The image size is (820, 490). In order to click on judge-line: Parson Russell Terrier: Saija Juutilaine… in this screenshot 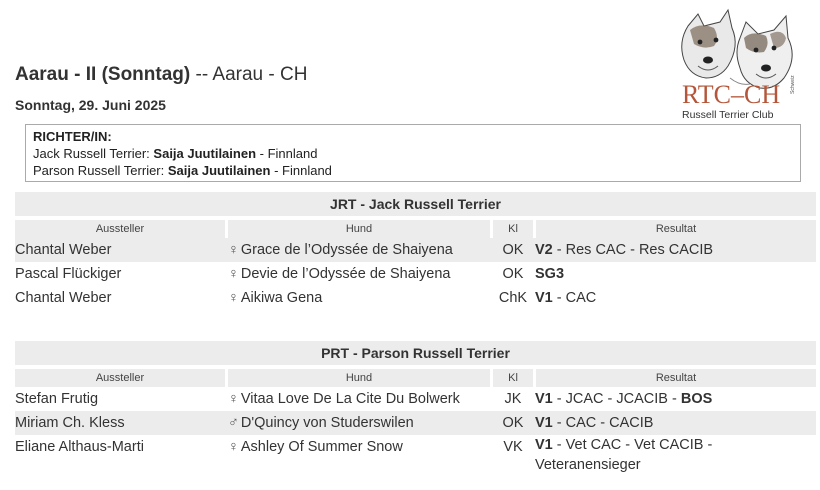, I will do `click(413, 170)`.